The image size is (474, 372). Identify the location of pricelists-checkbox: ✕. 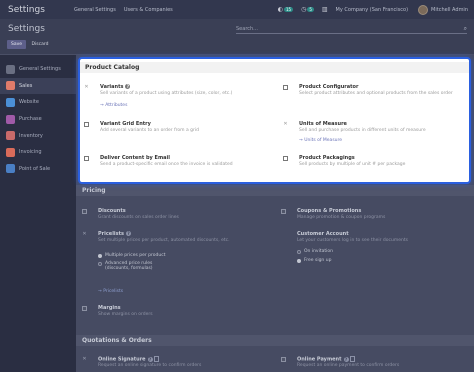
(84, 234).